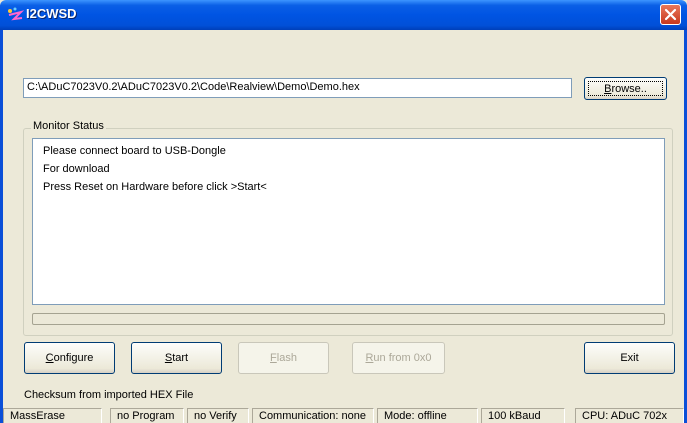 The width and height of the screenshot is (687, 423). I want to click on start-button-label: Start, so click(176, 358).